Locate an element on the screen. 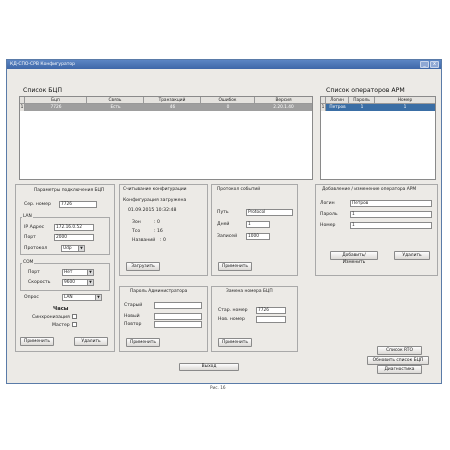 This screenshot has height=450, width=450. path-label: Путь is located at coordinates (223, 212).